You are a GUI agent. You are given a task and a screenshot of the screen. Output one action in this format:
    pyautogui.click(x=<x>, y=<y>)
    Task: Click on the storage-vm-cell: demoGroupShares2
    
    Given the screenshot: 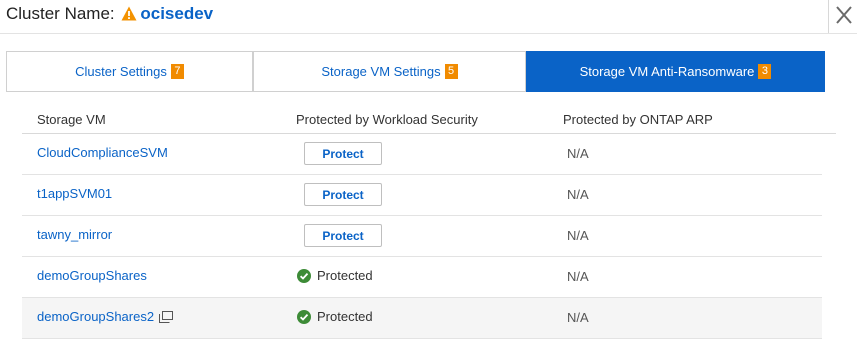 What is the action you would take?
    pyautogui.click(x=105, y=317)
    